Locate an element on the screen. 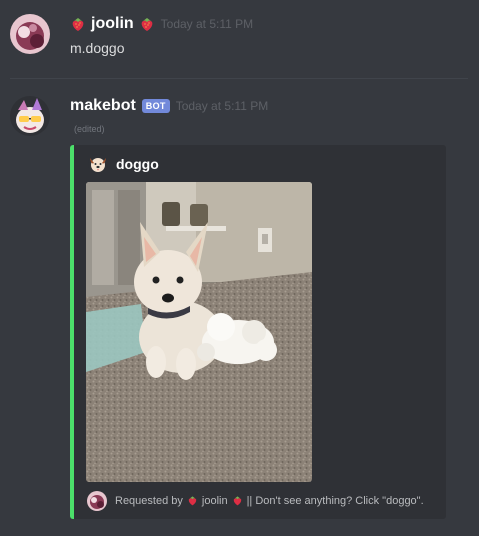 The width and height of the screenshot is (479, 536). bot-avatar is located at coordinates (30, 116).